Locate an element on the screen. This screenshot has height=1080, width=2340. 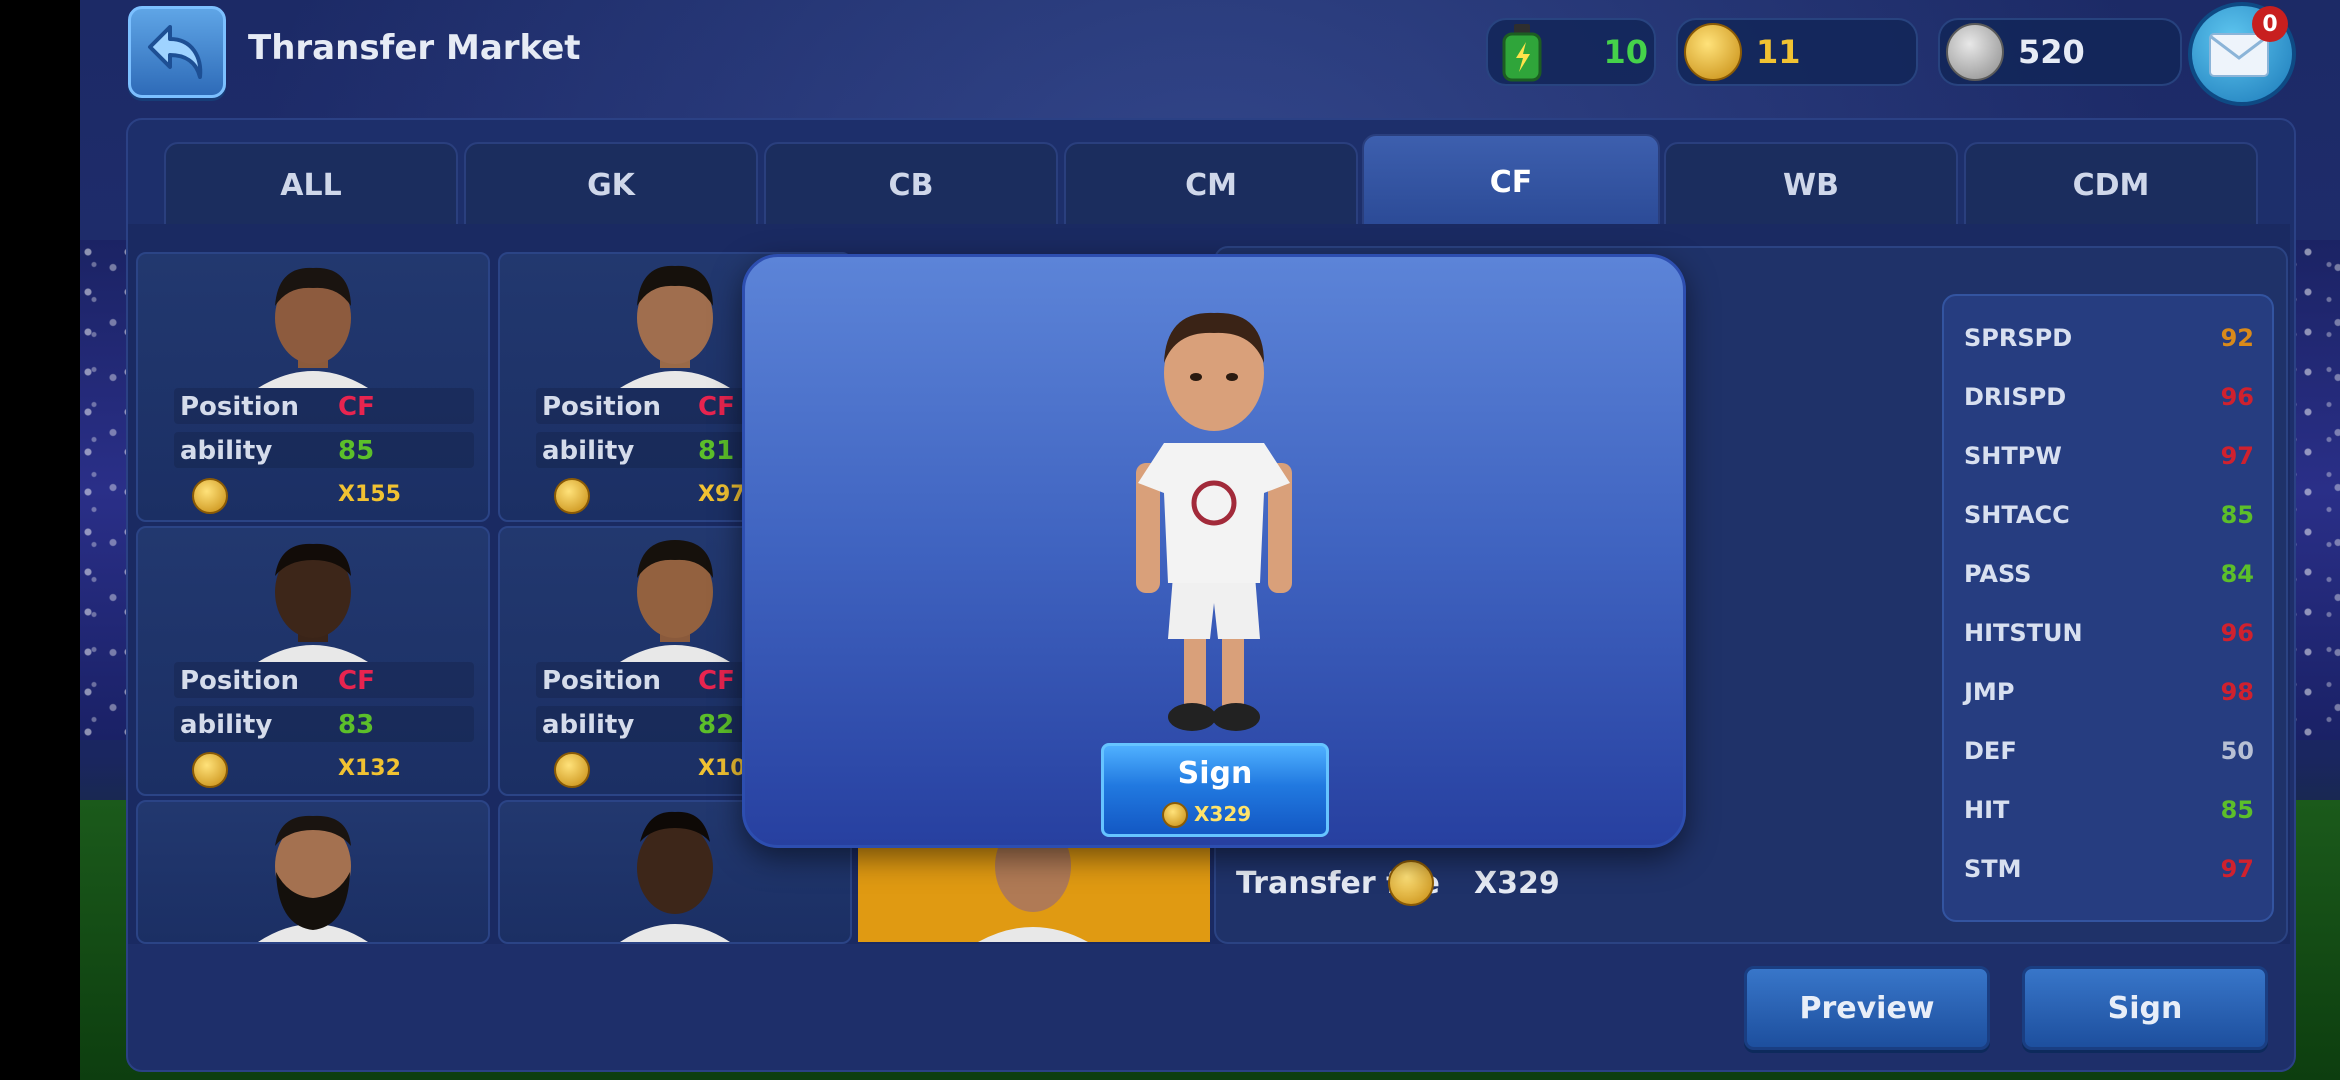
ability-value: 83 is located at coordinates (356, 725).